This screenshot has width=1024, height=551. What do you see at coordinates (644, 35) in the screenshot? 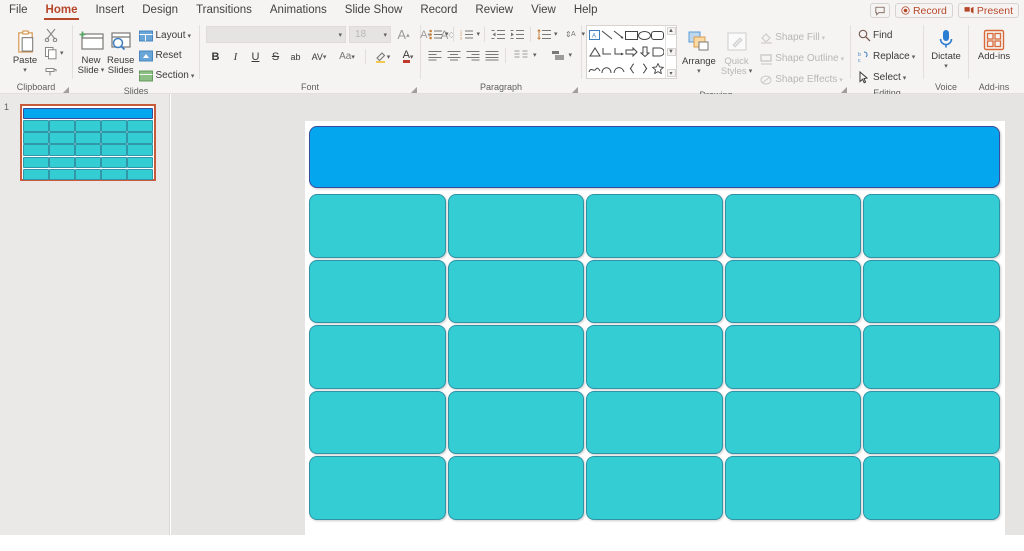
I see `shape-oval-icon` at bounding box center [644, 35].